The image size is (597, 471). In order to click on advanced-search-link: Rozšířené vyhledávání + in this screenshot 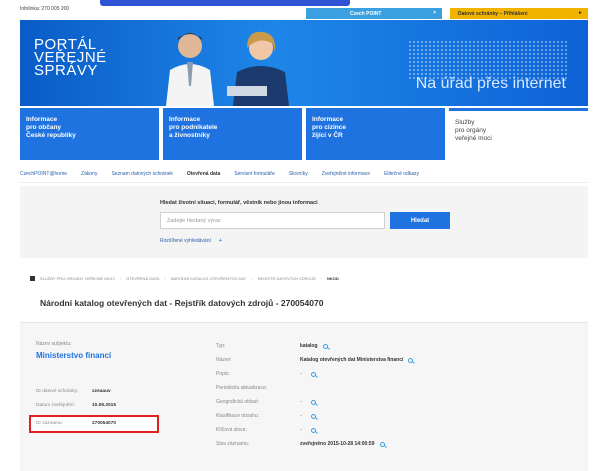, I will do `click(191, 241)`.